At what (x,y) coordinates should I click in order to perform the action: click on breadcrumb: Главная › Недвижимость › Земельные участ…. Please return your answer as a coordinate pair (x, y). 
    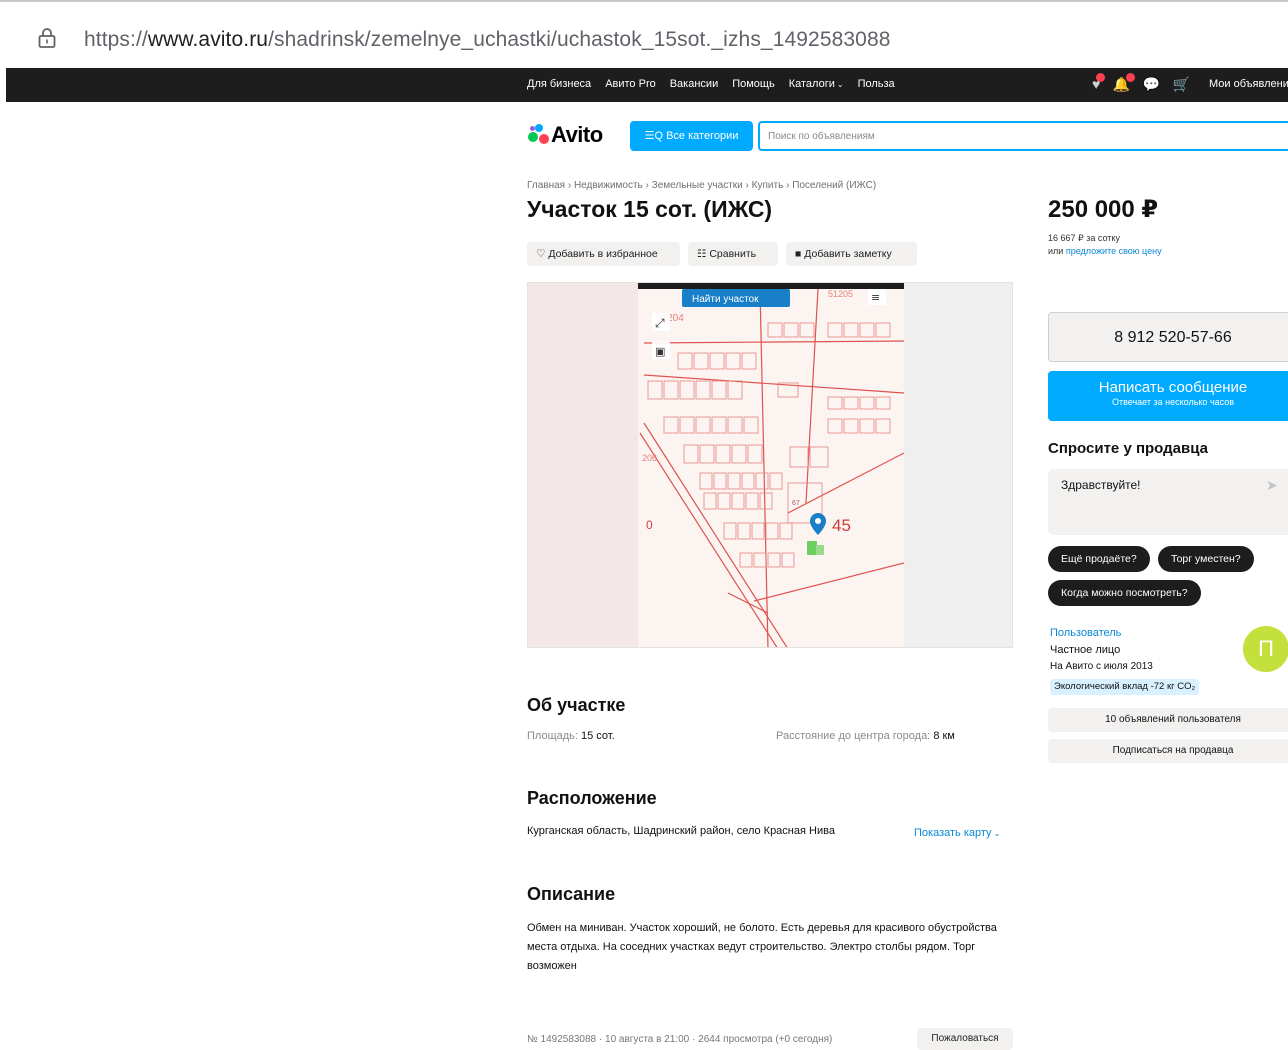
    Looking at the image, I should click on (702, 185).